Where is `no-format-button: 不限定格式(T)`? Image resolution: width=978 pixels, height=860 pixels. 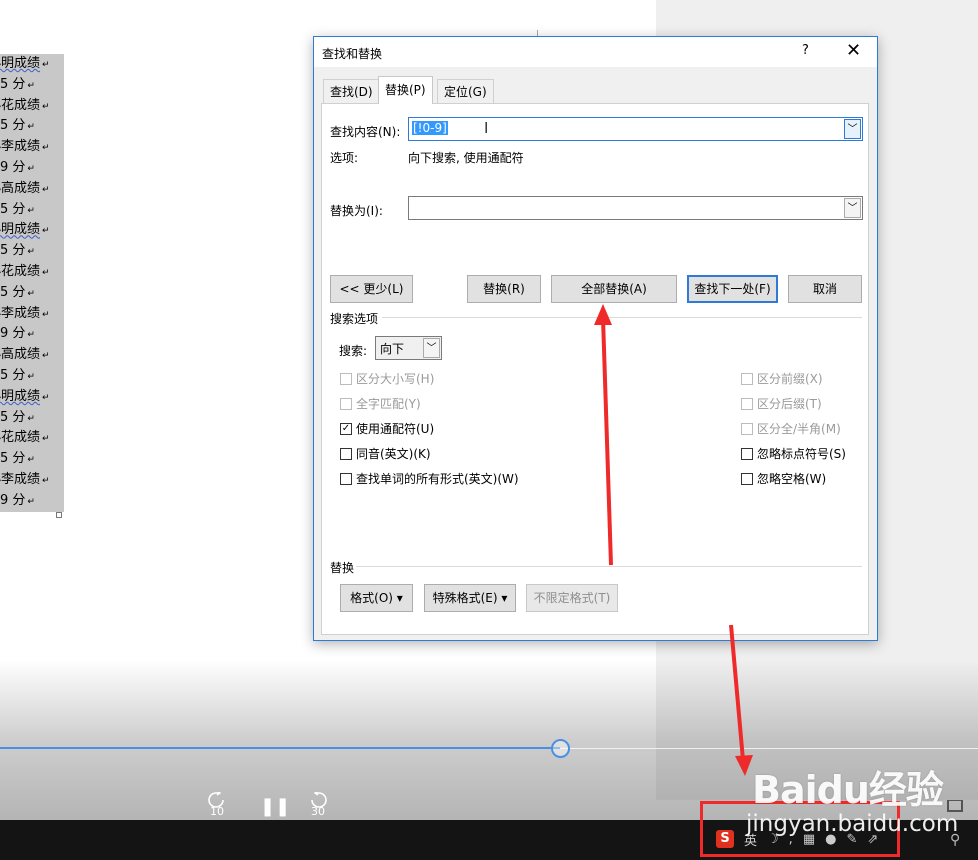 no-format-button: 不限定格式(T) is located at coordinates (572, 598).